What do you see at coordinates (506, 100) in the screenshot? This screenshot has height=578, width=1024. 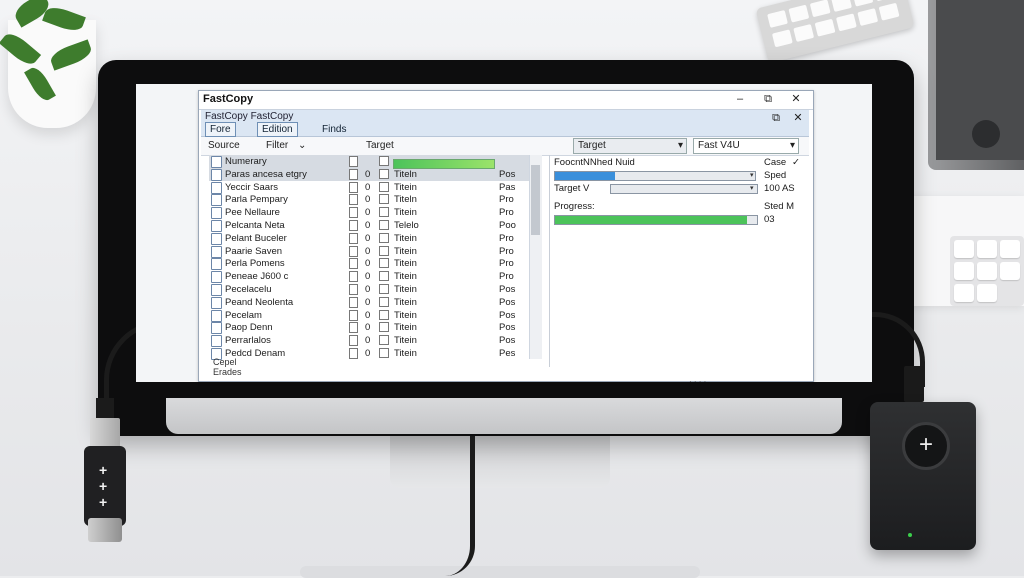 I see `title-bar: FastCopy – ⧉ ✕` at bounding box center [506, 100].